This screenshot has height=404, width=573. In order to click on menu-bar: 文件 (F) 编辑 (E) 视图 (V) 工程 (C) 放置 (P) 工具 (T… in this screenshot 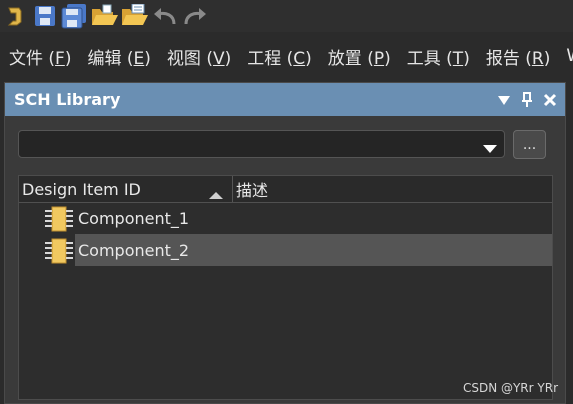, I will do `click(286, 56)`.